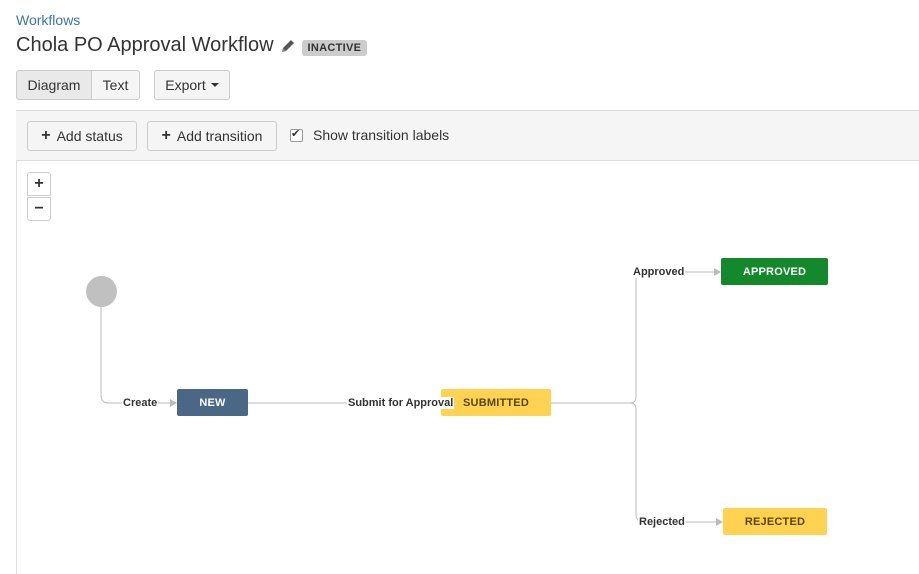  What do you see at coordinates (659, 272) in the screenshot?
I see `transition-label-approved: Approved` at bounding box center [659, 272].